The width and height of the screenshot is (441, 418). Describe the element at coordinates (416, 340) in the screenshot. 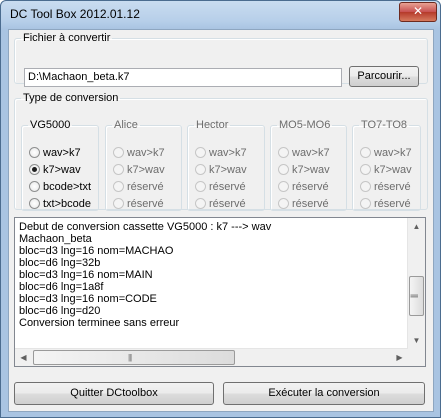

I see `scroll-down-icon: ▼` at that location.